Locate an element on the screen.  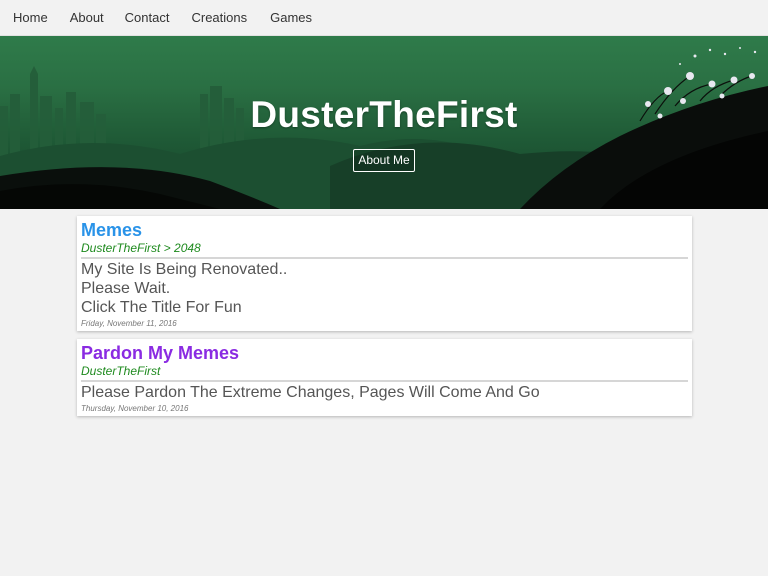
nav-games-link: Games is located at coordinates (291, 18).